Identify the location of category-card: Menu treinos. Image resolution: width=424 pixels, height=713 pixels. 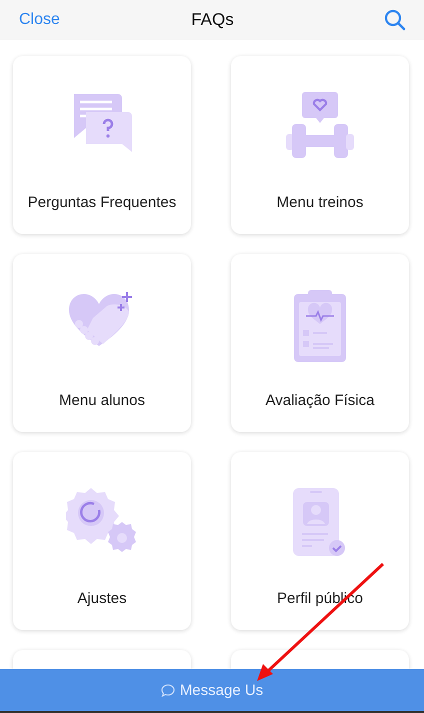
(320, 145).